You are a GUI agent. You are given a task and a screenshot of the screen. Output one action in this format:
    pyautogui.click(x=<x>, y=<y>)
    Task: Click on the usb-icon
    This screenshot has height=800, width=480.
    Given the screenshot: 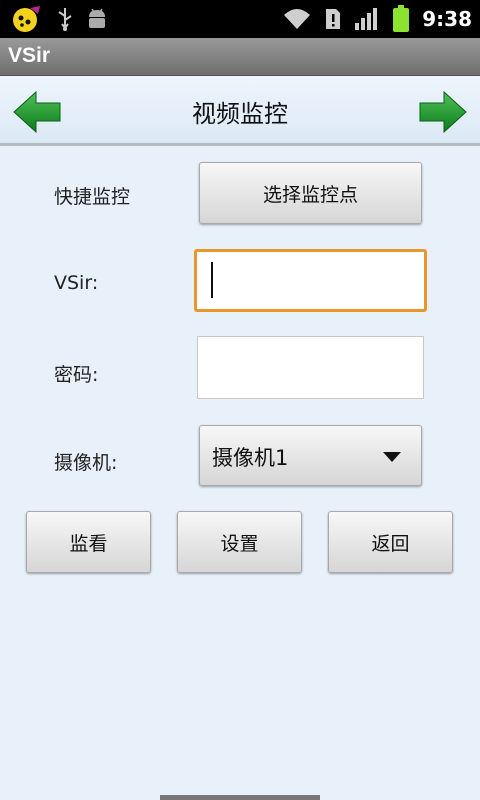 What is the action you would take?
    pyautogui.click(x=65, y=19)
    